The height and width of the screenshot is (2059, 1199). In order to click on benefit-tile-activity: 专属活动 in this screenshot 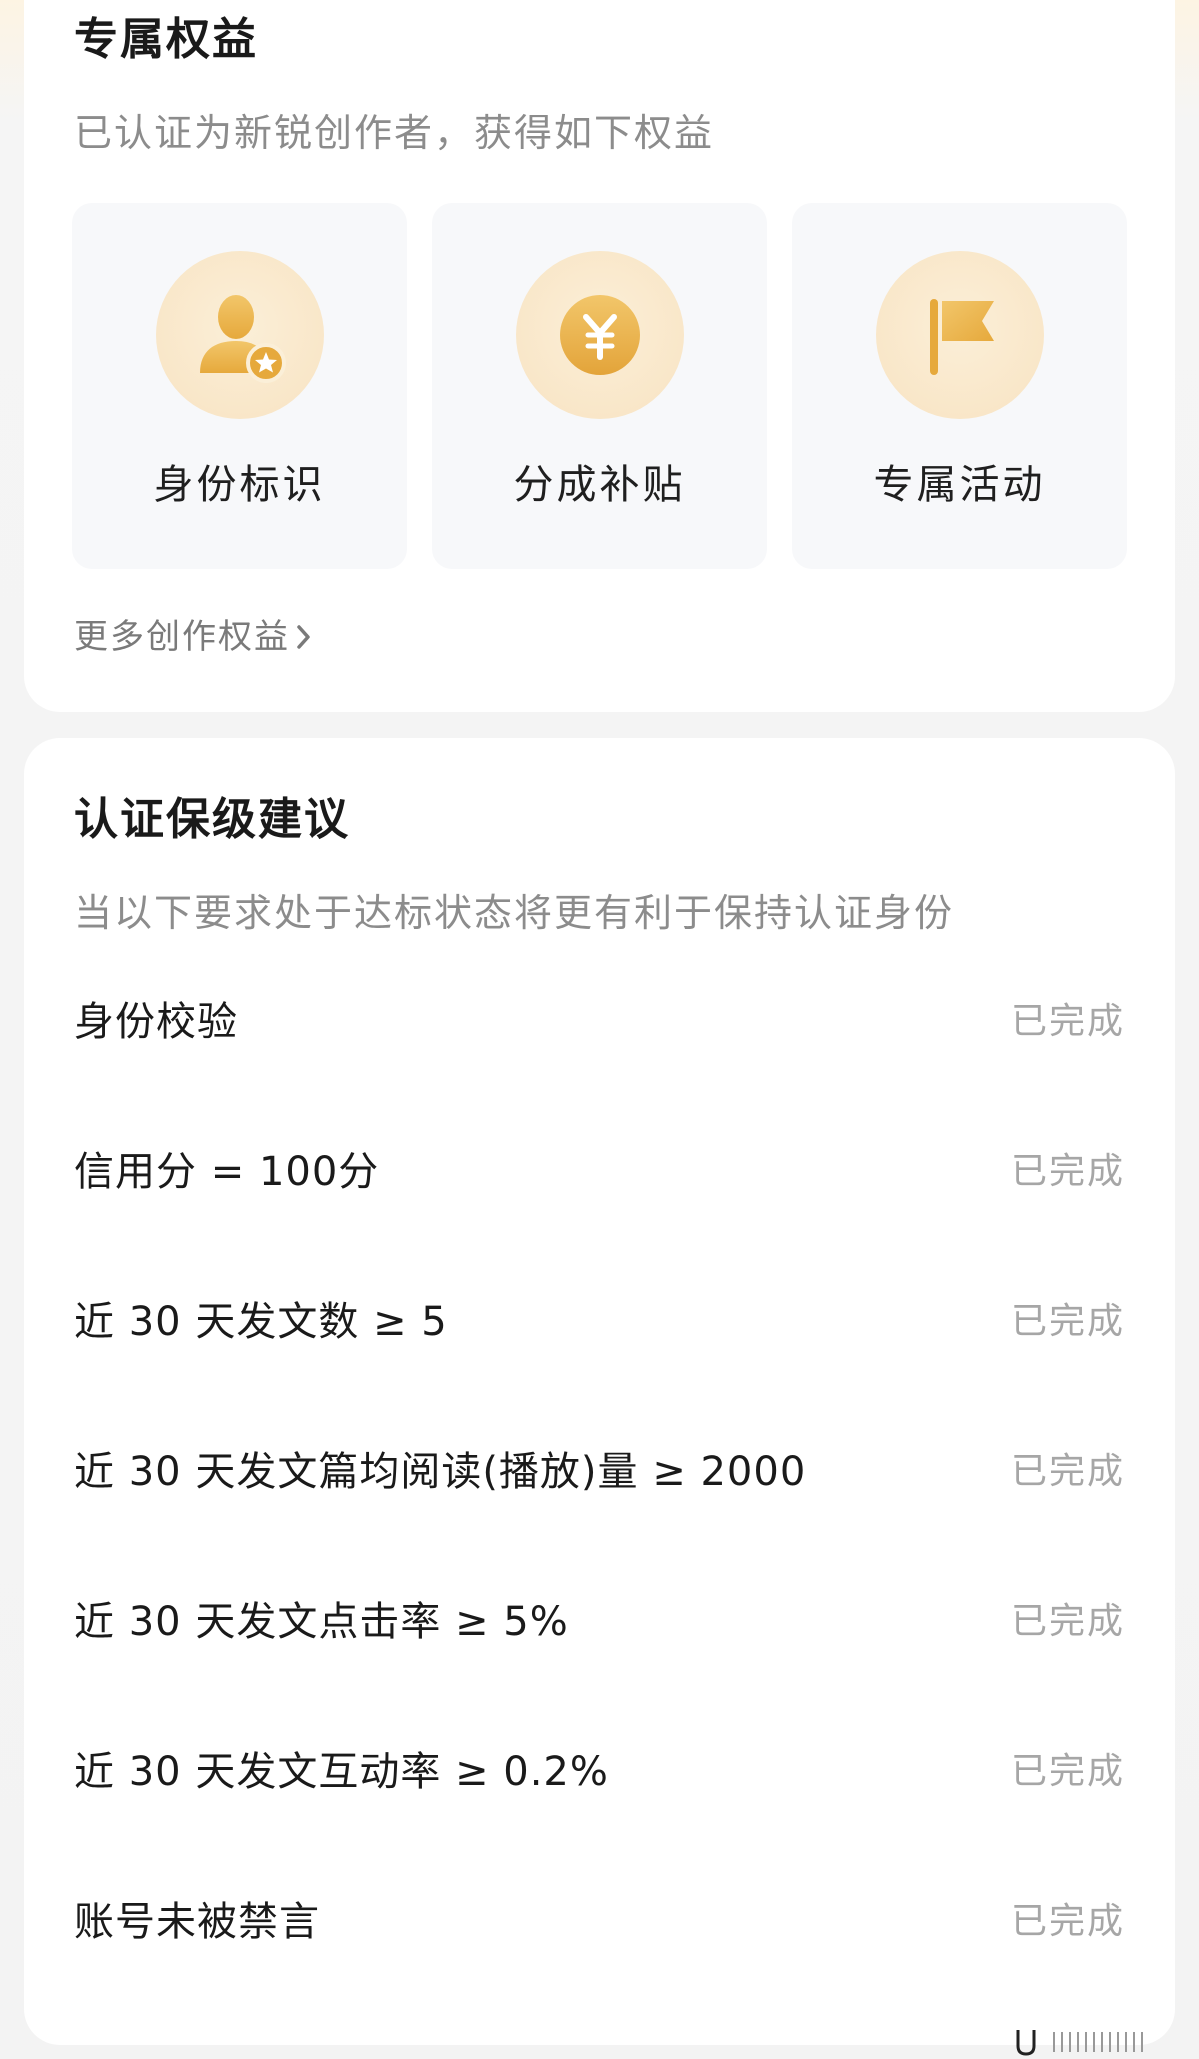, I will do `click(959, 386)`.